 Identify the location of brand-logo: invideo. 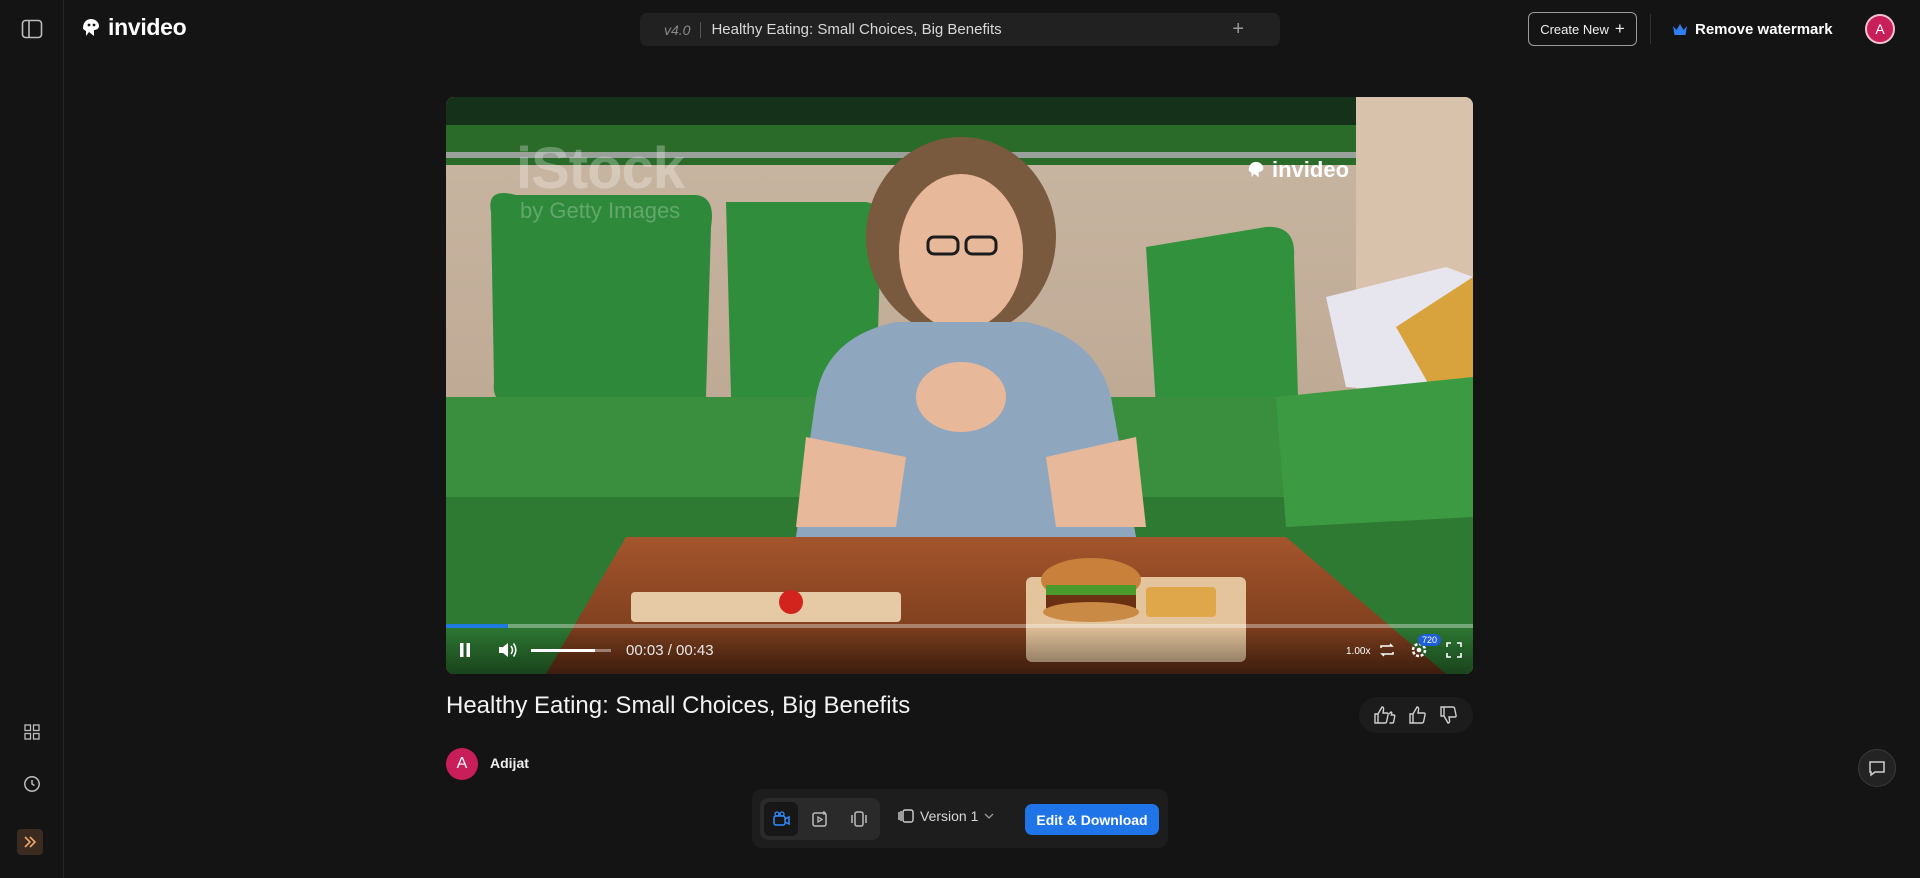
(133, 27).